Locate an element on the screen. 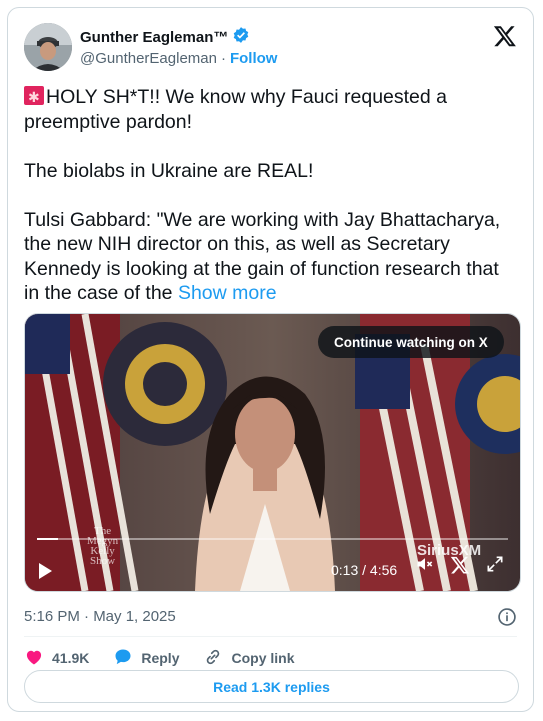  copy-link-button: Copy link is located at coordinates (249, 658).